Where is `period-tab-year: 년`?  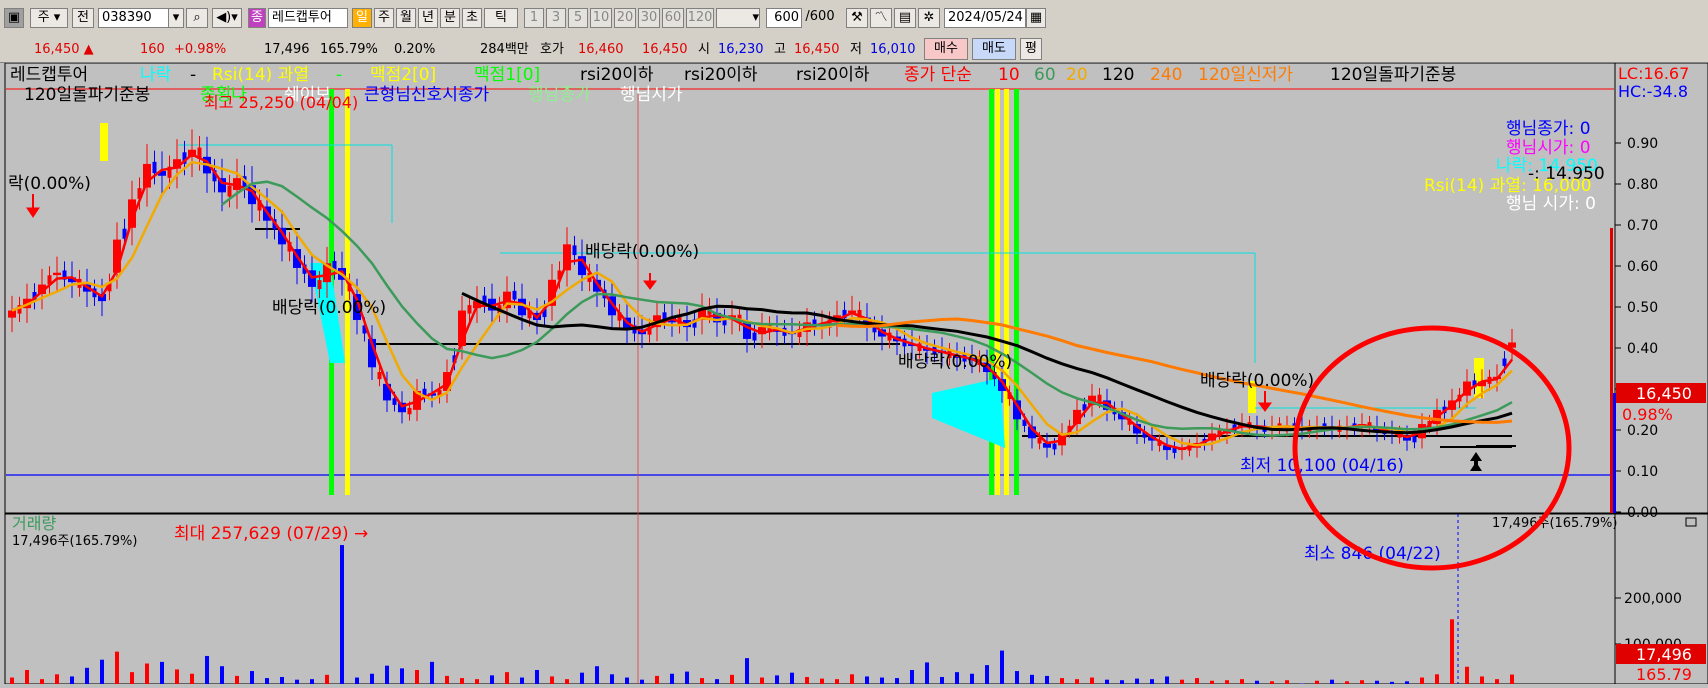 period-tab-year: 년 is located at coordinates (428, 18).